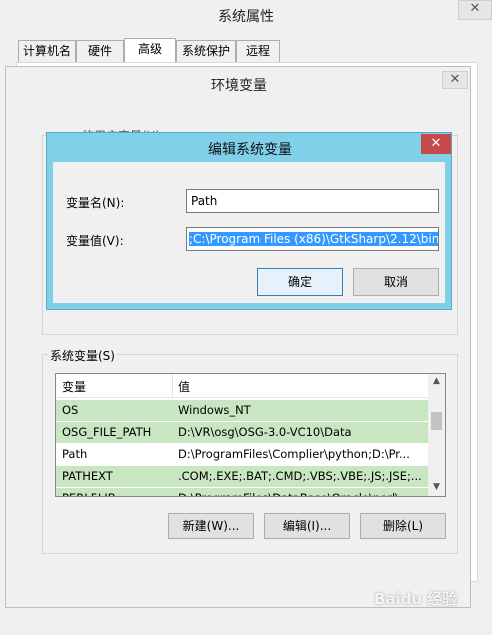  What do you see at coordinates (214, 410) in the screenshot?
I see `row-variable-value: Windows_NT` at bounding box center [214, 410].